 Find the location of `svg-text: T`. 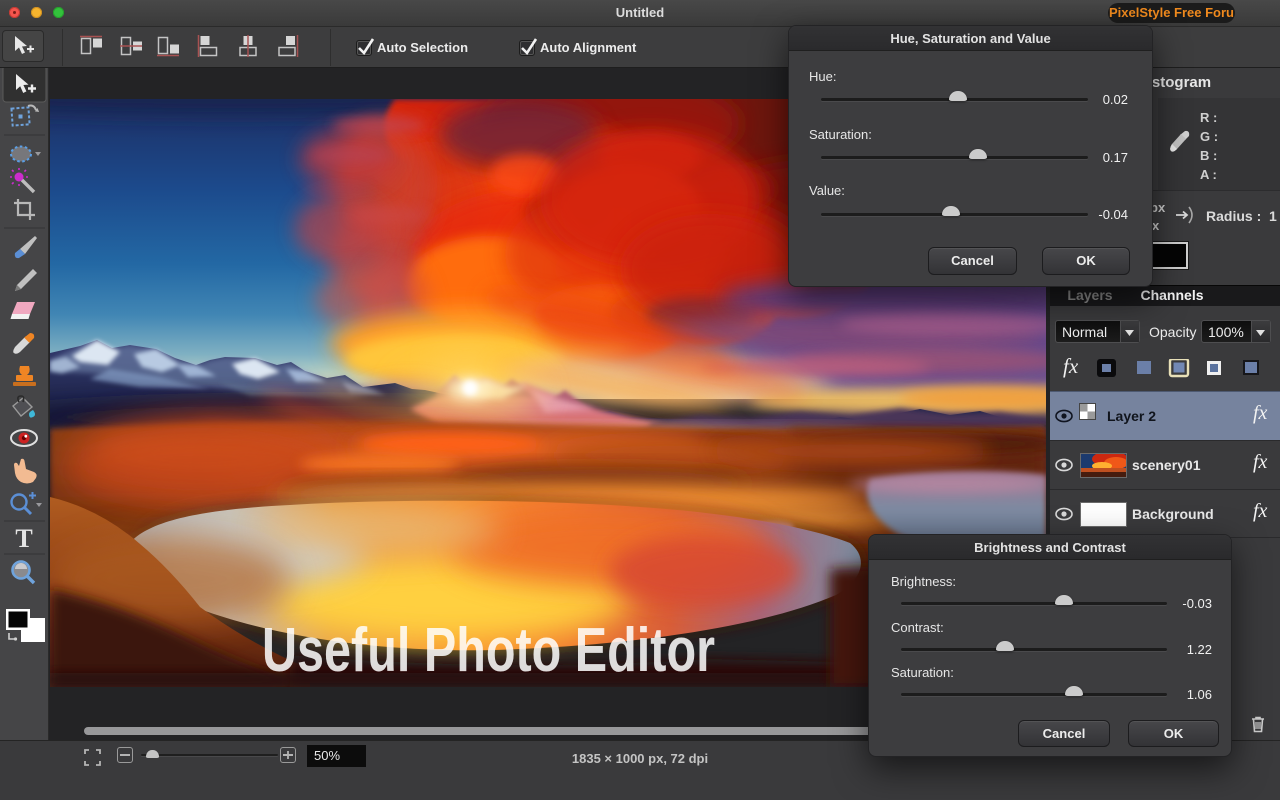

svg-text: T is located at coordinates (23, 538).